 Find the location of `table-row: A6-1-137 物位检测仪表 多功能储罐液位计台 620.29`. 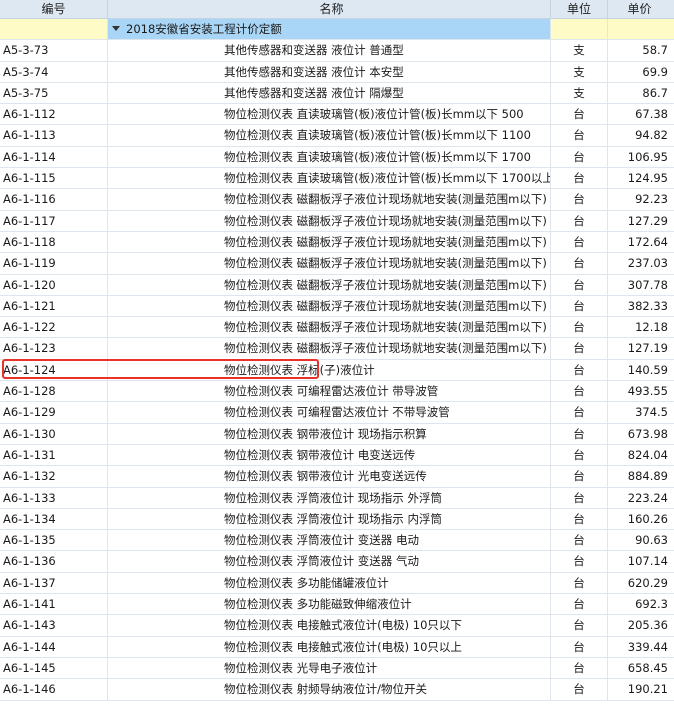

table-row: A6-1-137 物位检测仪表 多功能储罐液位计台 620.29 is located at coordinates (337, 583).